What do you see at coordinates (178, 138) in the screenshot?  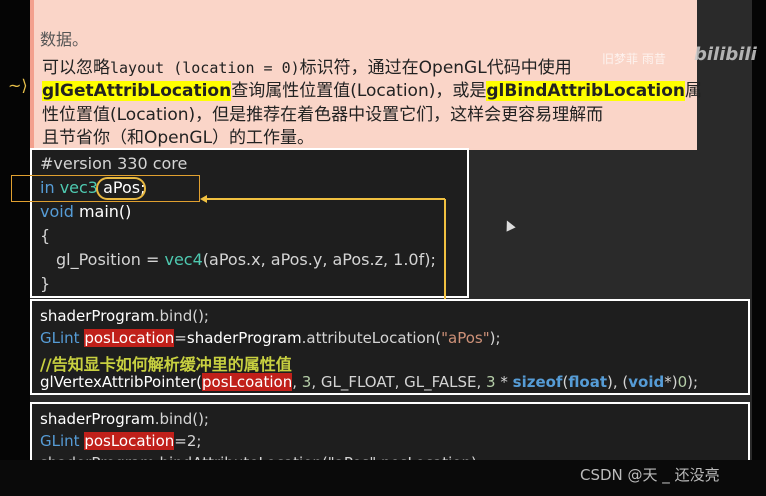 I see `note-line-4: 且节省你（和OpenGL）的工作量。` at bounding box center [178, 138].